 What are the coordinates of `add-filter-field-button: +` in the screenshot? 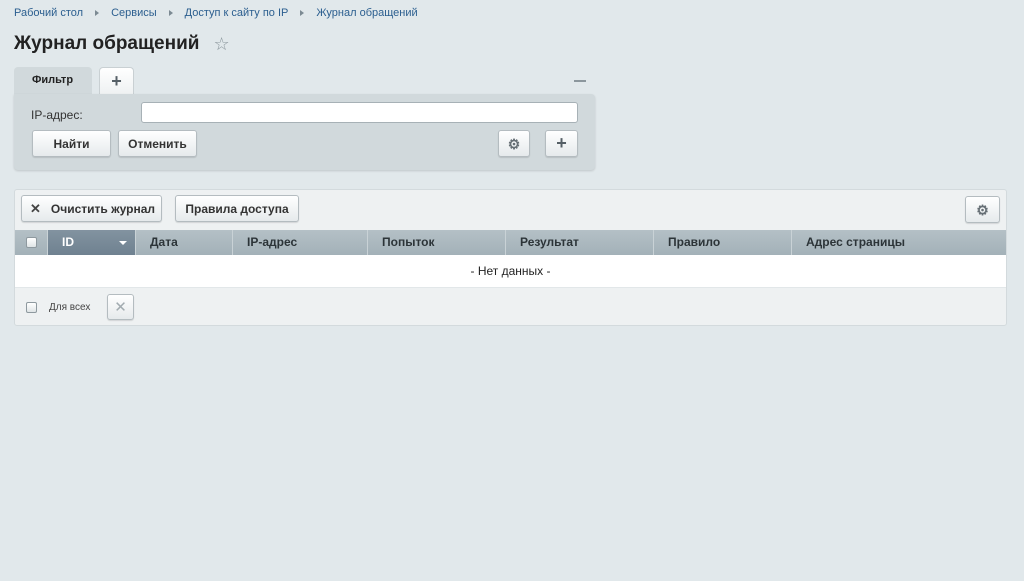 It's located at (561, 143).